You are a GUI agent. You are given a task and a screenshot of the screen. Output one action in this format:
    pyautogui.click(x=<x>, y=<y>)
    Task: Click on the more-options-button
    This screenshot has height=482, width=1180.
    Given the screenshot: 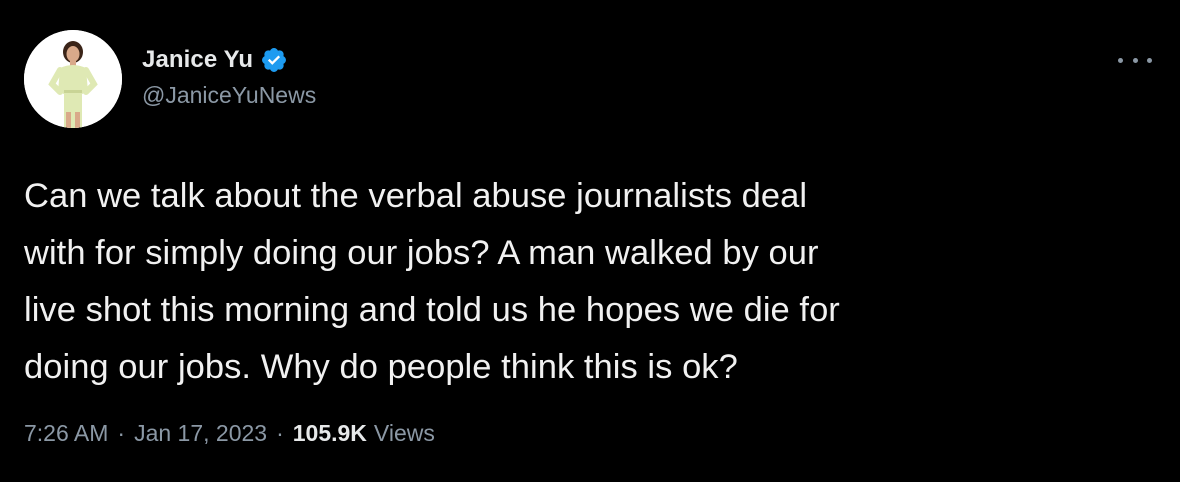 What is the action you would take?
    pyautogui.click(x=1135, y=60)
    